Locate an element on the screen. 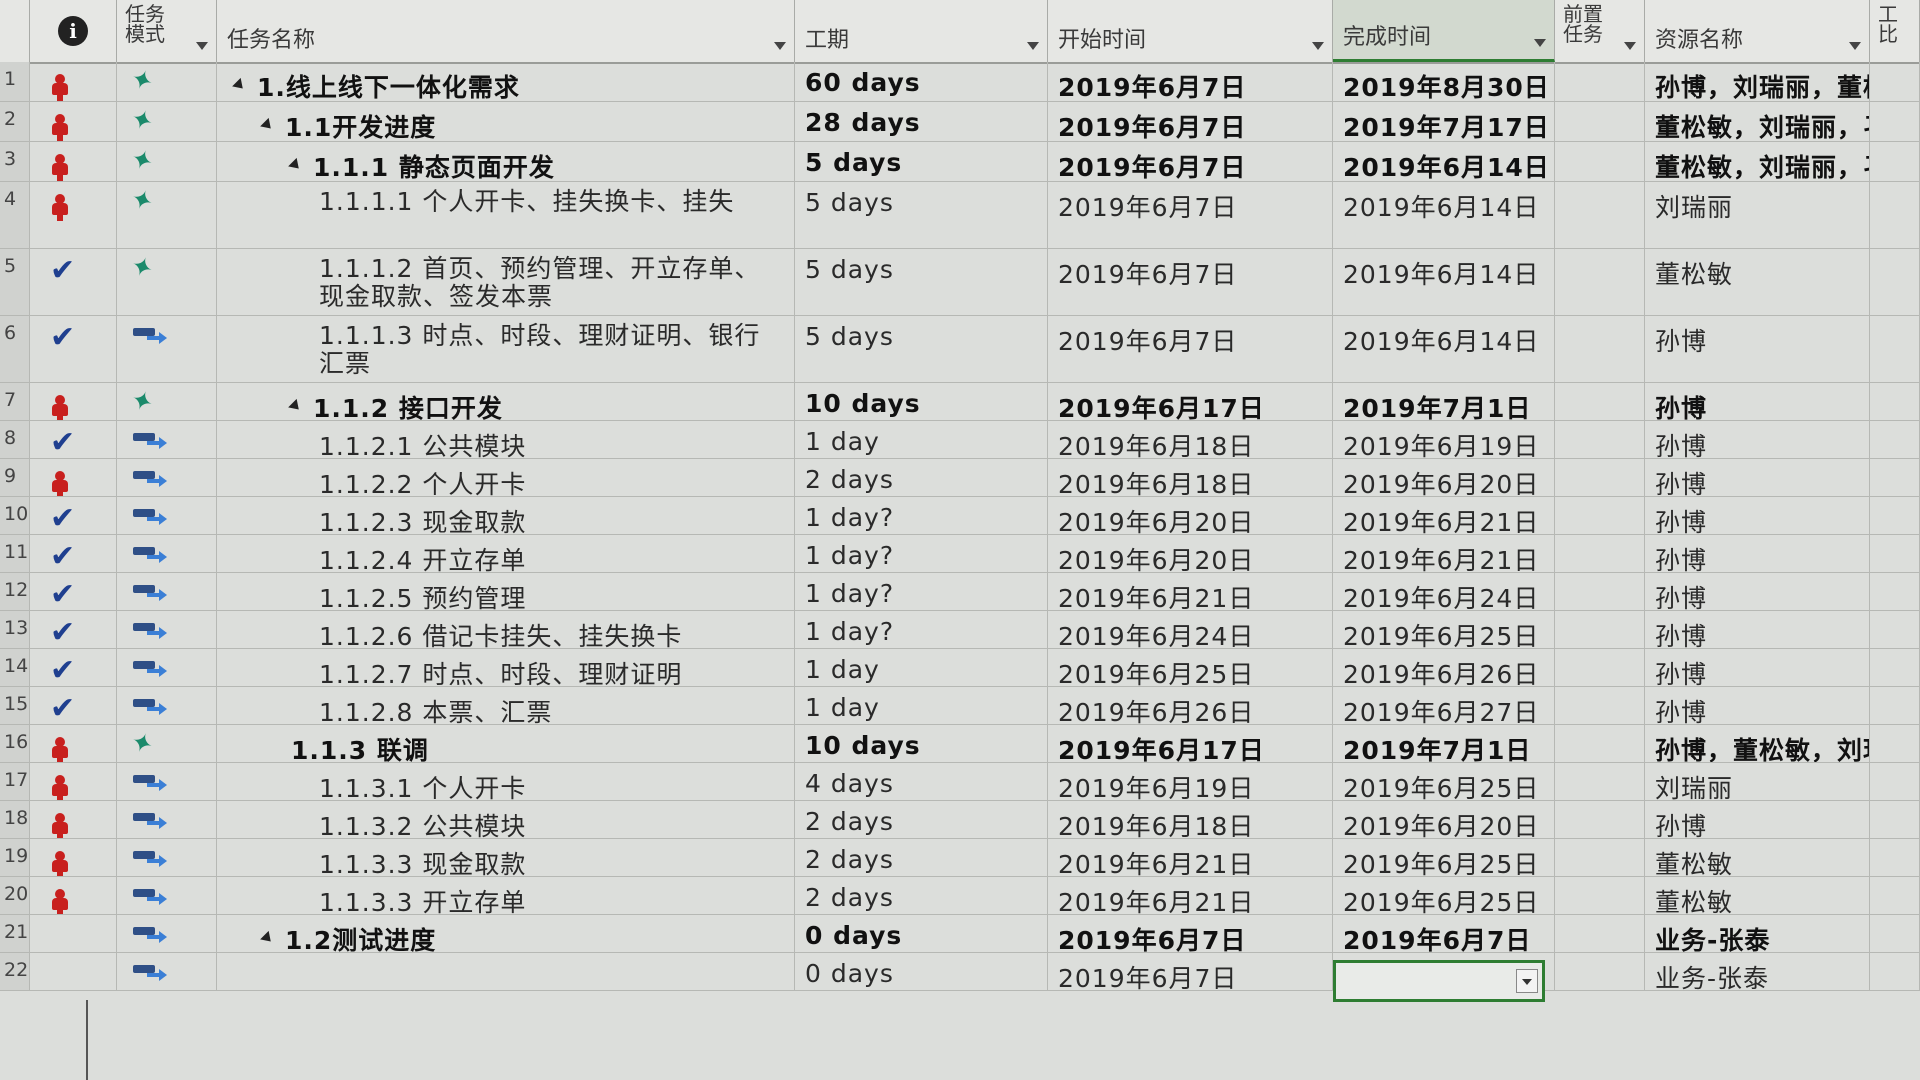  row-number: 21 is located at coordinates (15, 933).